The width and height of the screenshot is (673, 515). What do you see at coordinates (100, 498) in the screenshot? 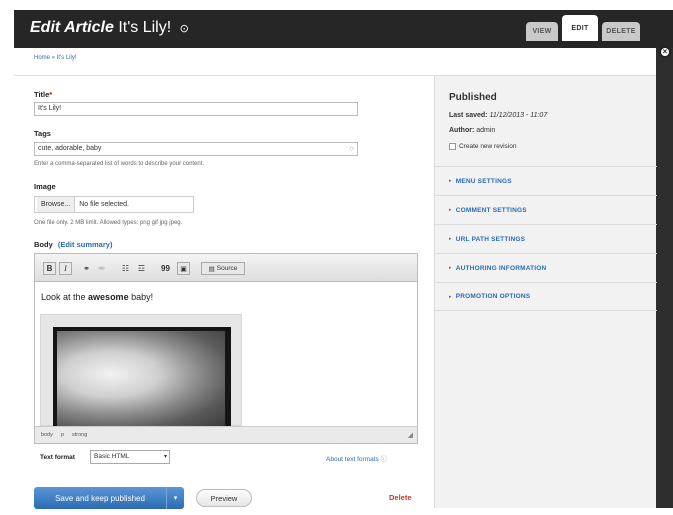
I see `save-button-label: Save and keep published` at bounding box center [100, 498].